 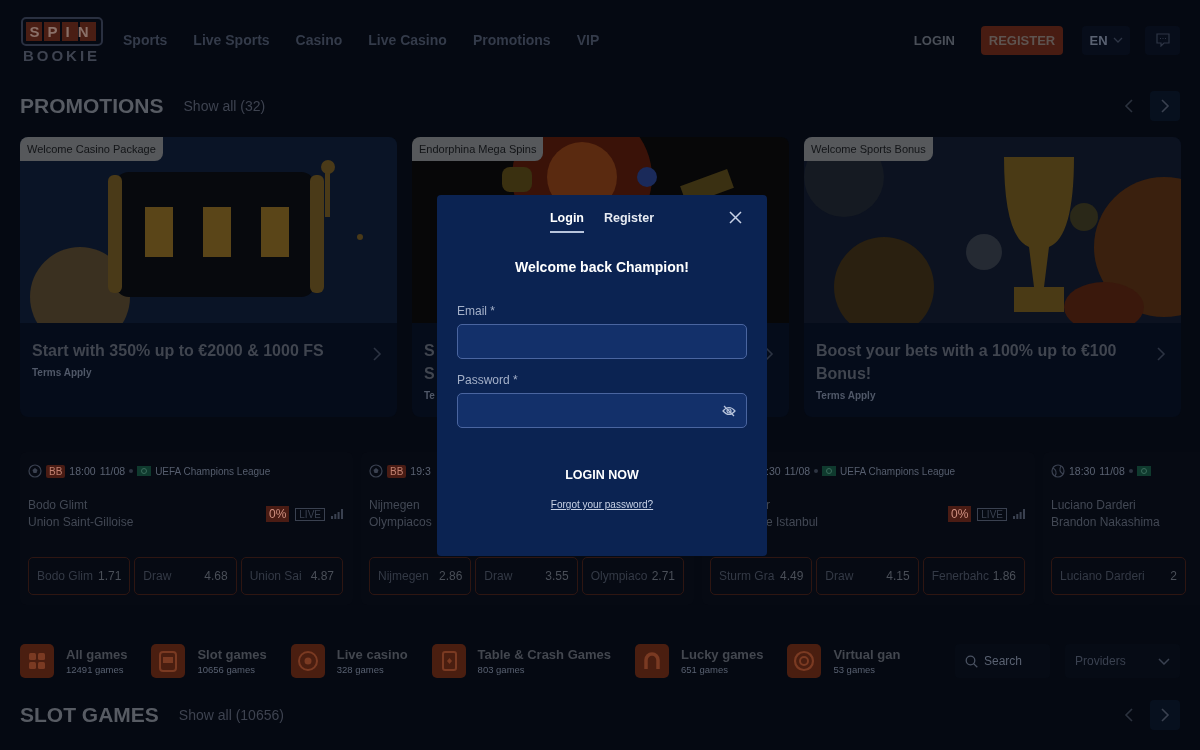 I want to click on close-button, so click(x=736, y=218).